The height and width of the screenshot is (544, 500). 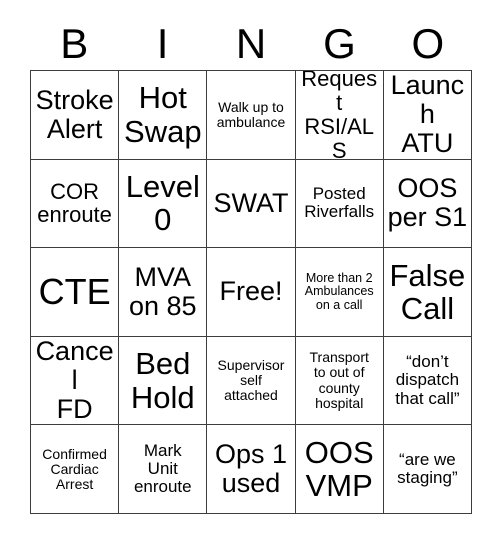 I want to click on bingo-cell-label: False Call, so click(x=427, y=291).